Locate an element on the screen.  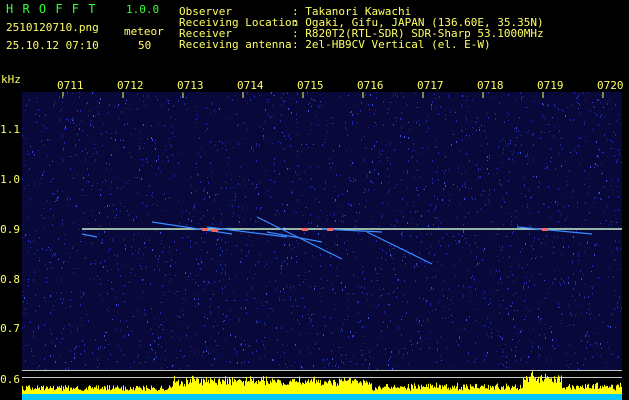
x-tick: 0715 is located at coordinates (310, 85).